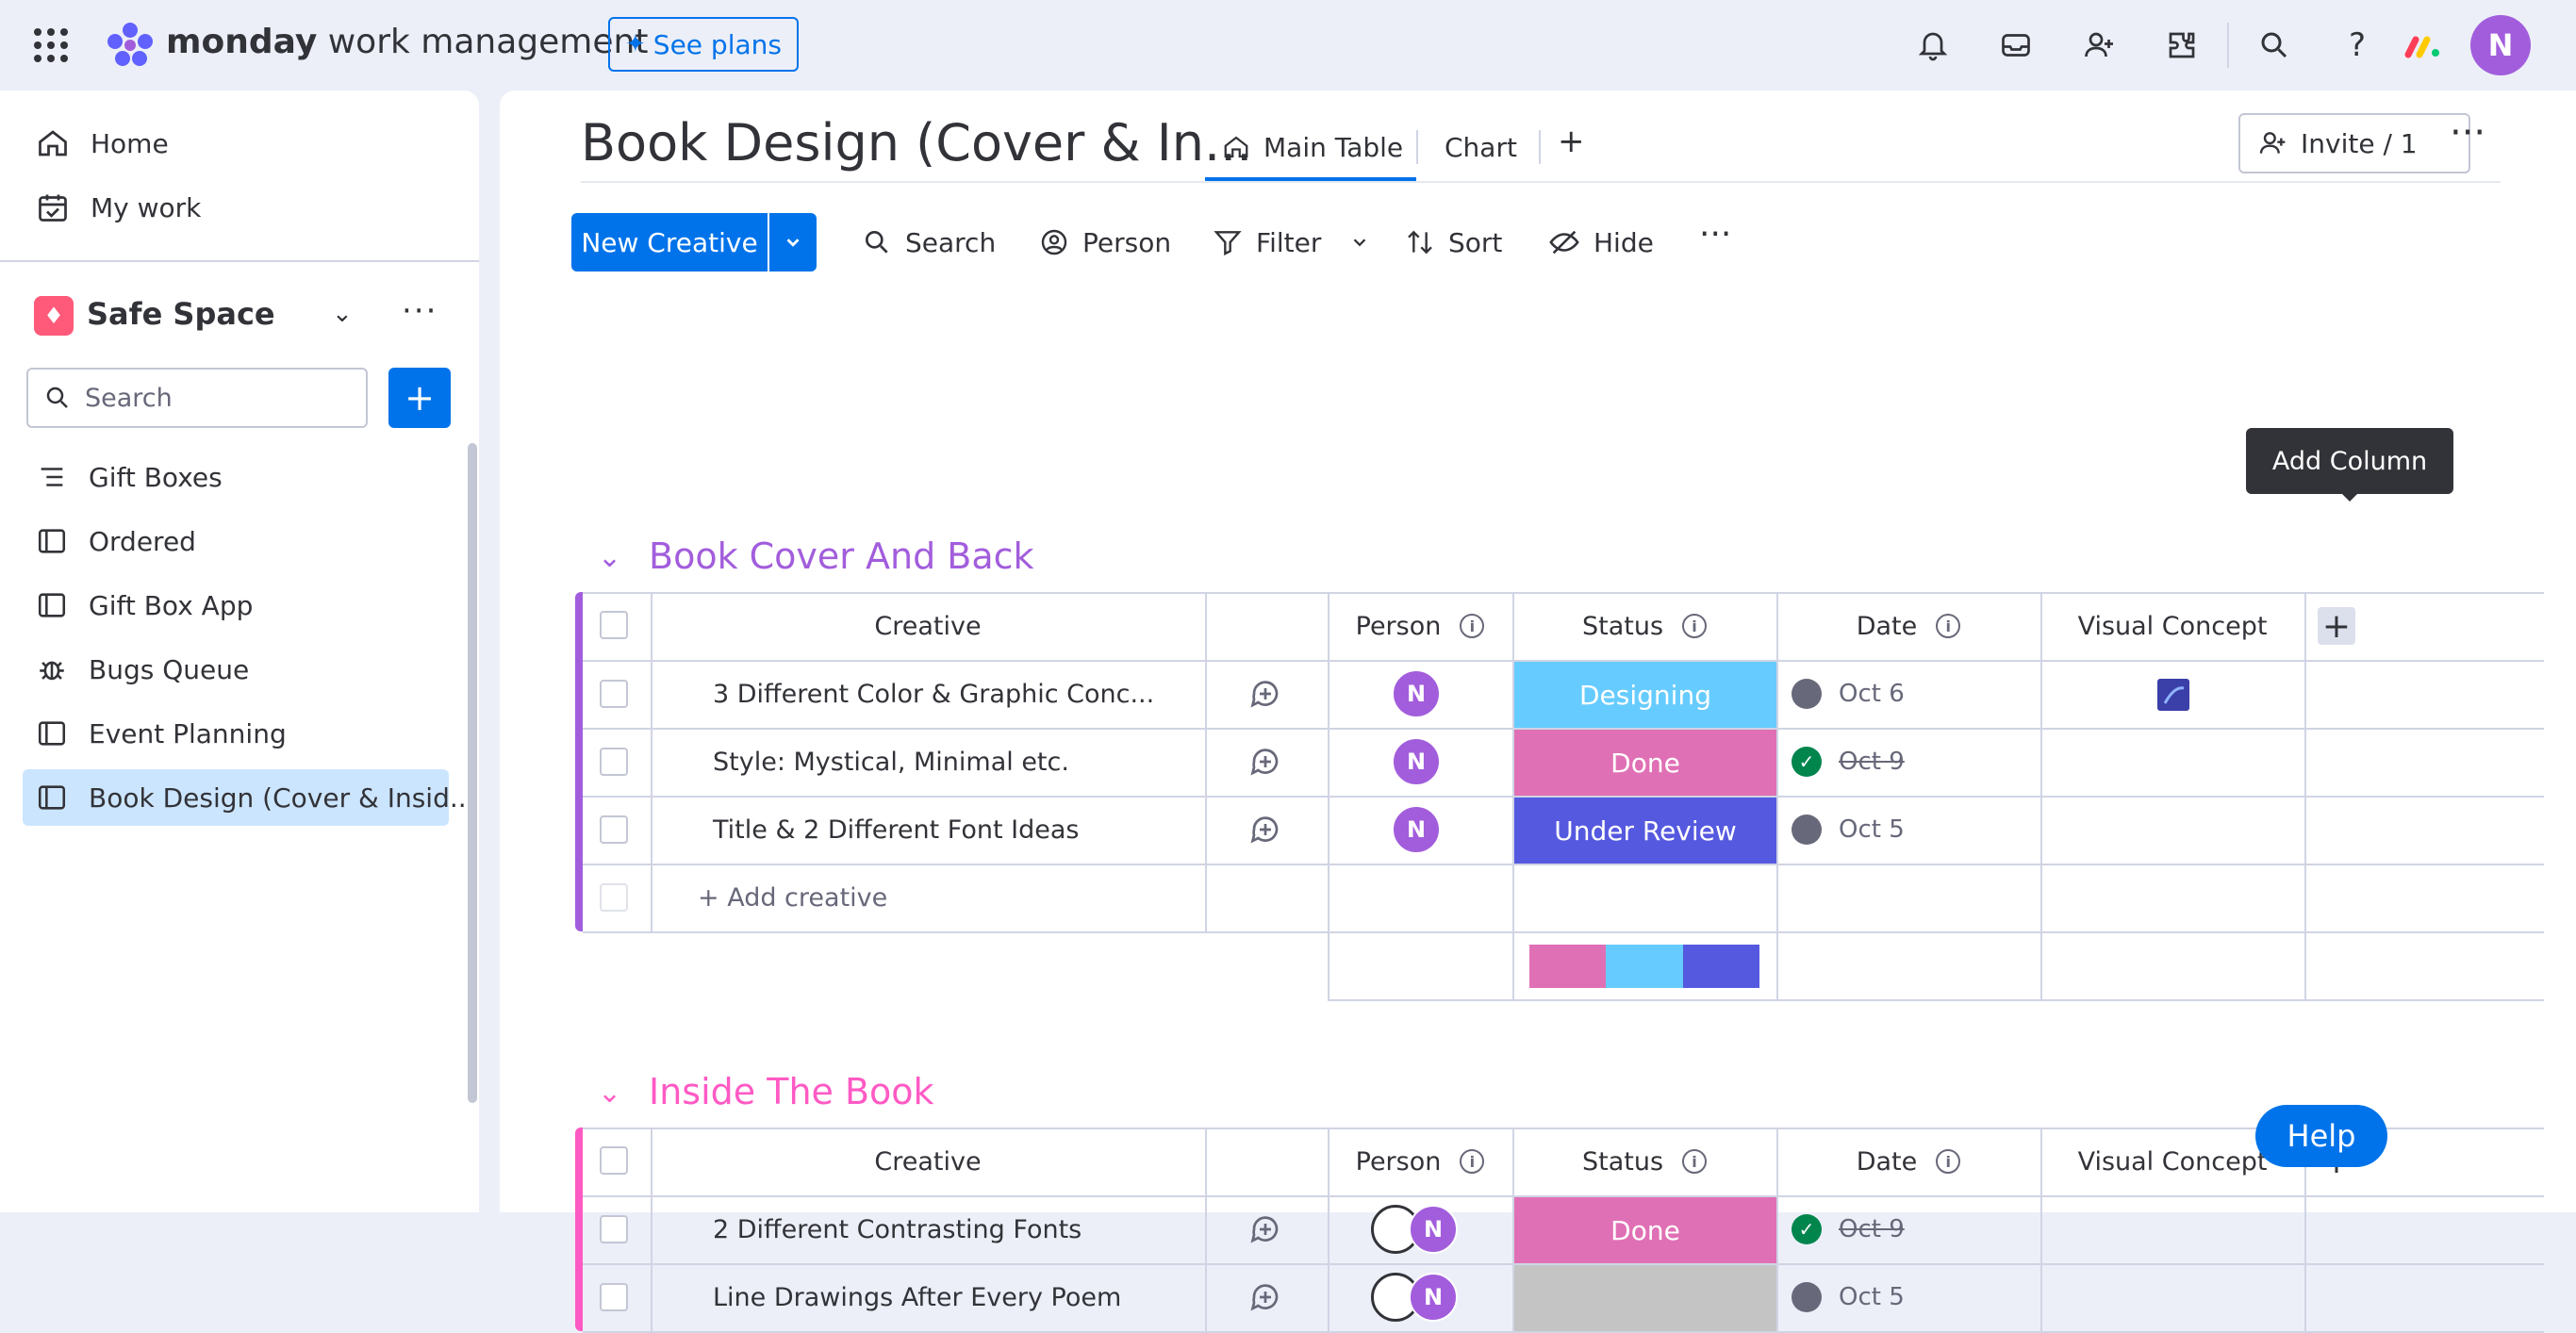 The height and width of the screenshot is (1333, 2576). I want to click on item-name: Line Drawings After Every Poem, so click(917, 1297).